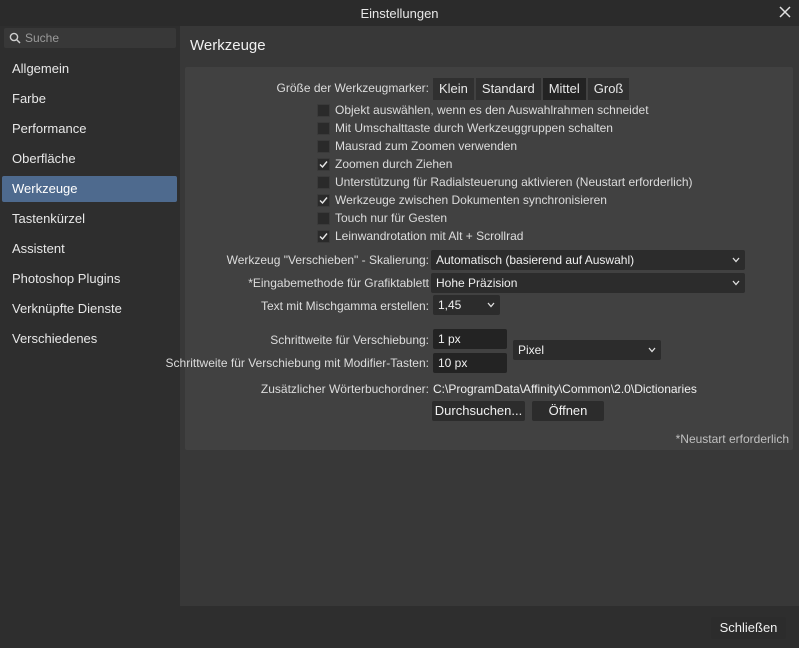 The height and width of the screenshot is (648, 799). I want to click on nudge-modifier-field, so click(470, 363).